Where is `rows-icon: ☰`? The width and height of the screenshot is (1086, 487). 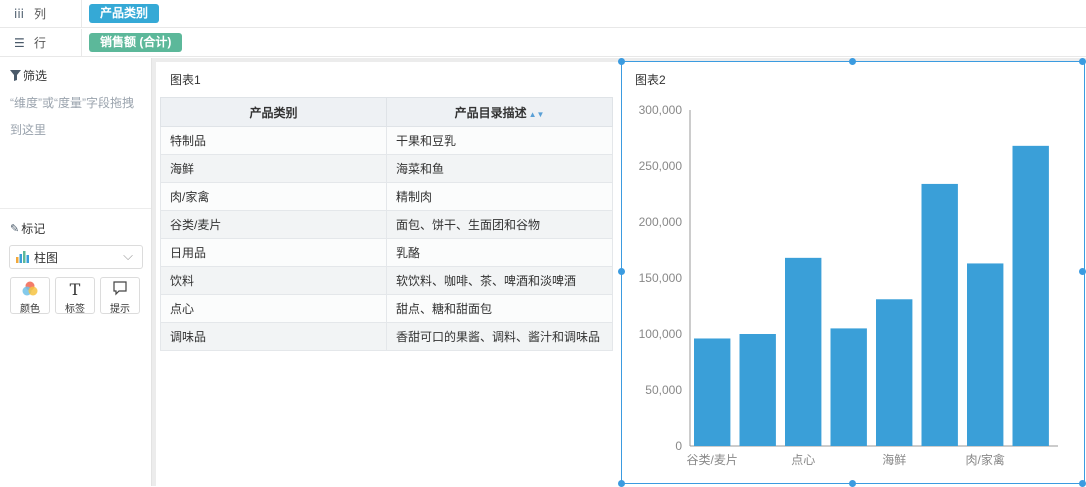 rows-icon: ☰ is located at coordinates (19, 42).